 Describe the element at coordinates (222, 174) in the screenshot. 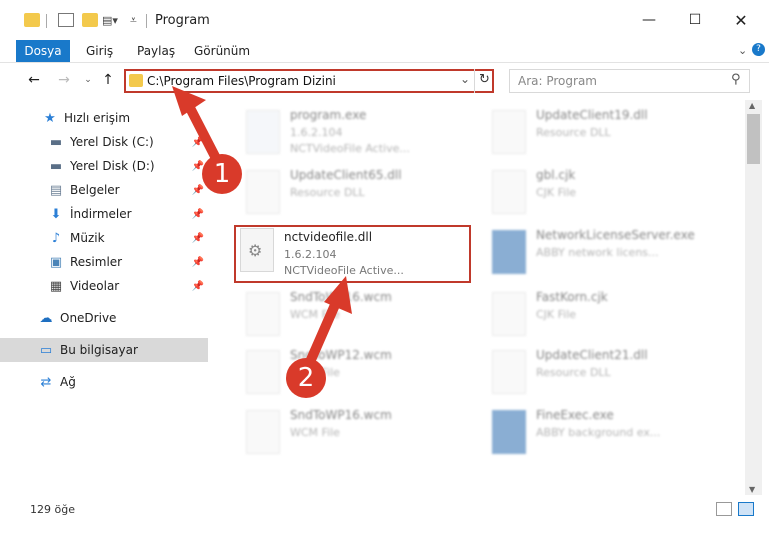

I see `callout-1: 1` at that location.